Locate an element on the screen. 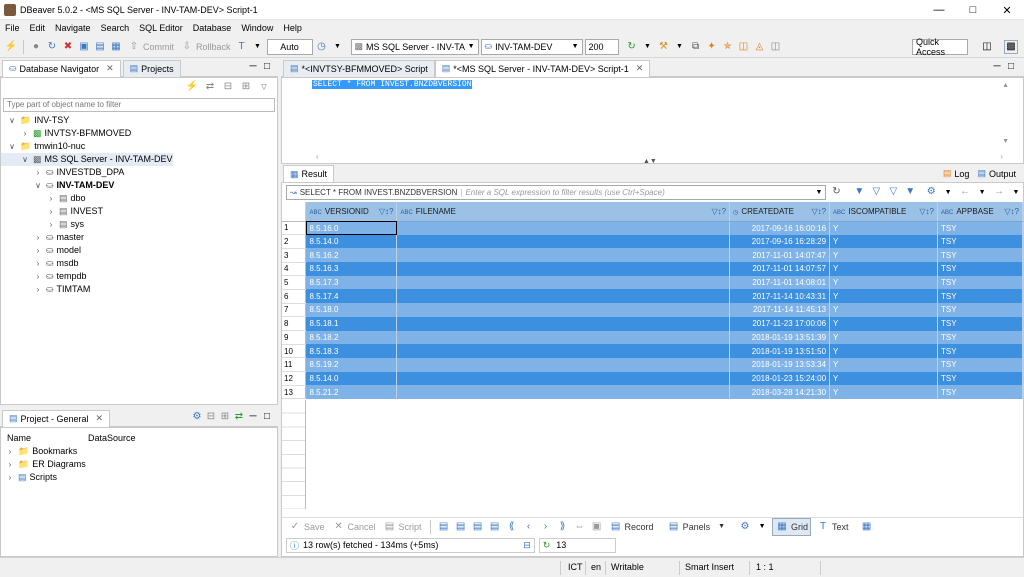 The width and height of the screenshot is (1024, 577). row-number: 12 is located at coordinates (294, 378).